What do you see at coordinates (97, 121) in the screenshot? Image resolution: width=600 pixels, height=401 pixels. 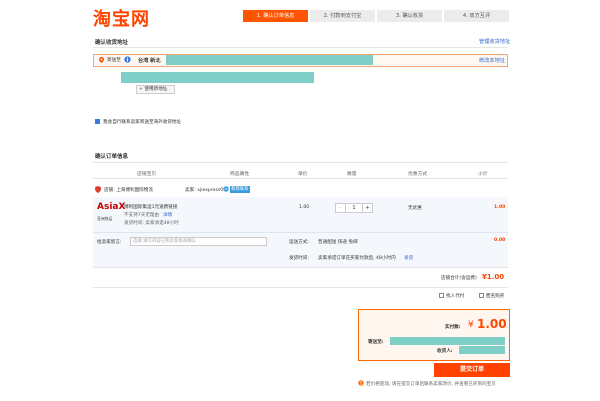 I see `overseas-contact-checkbox` at bounding box center [97, 121].